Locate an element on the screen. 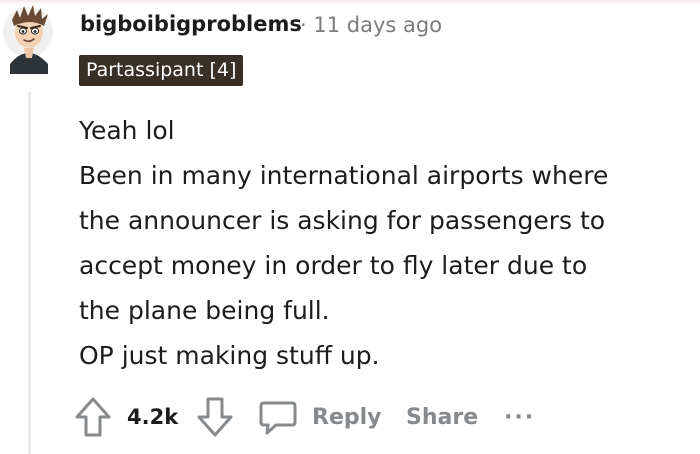 The image size is (700, 454). vote-score: 4.2k is located at coordinates (152, 417).